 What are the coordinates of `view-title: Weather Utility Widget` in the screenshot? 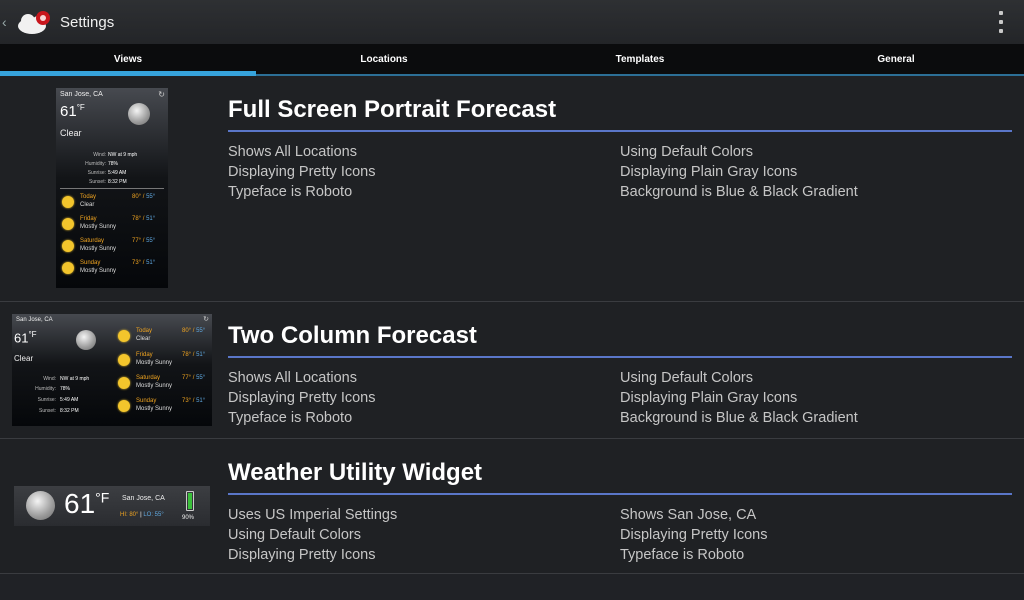 It's located at (620, 477).